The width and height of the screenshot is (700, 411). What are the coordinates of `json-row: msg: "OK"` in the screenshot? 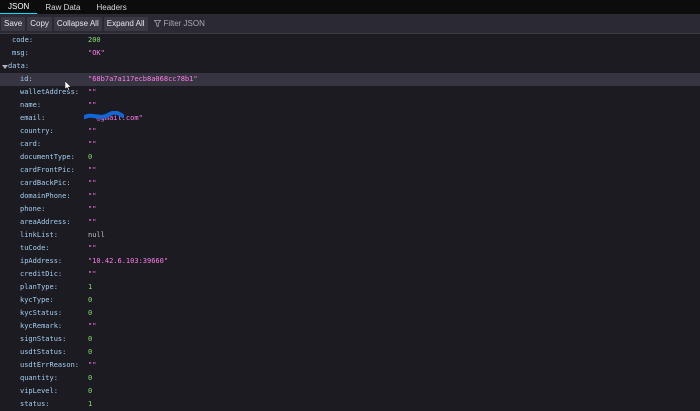 It's located at (350, 53).